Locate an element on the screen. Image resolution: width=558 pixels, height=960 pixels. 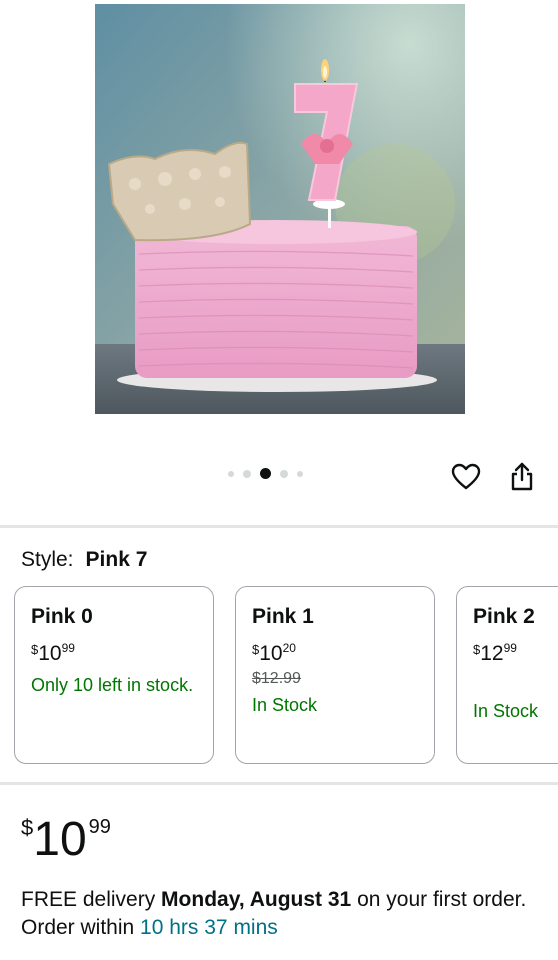
style-selector-label: Style: Pink 7 is located at coordinates (84, 560).